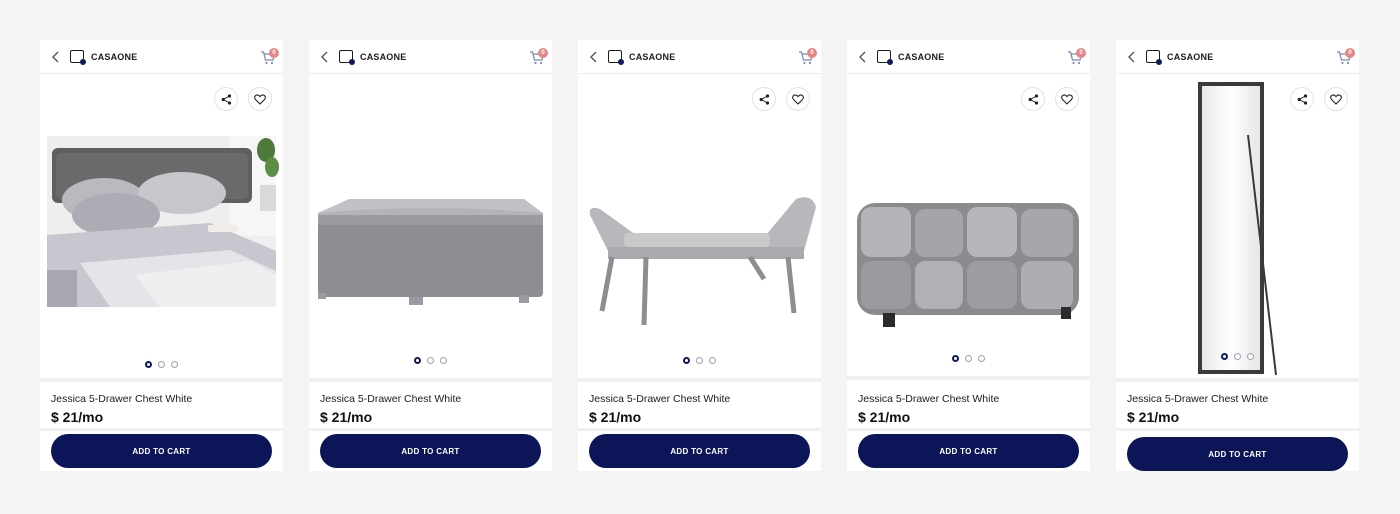 The width and height of the screenshot is (1400, 514). I want to click on standing-floor-mirror-image, so click(1237, 229).